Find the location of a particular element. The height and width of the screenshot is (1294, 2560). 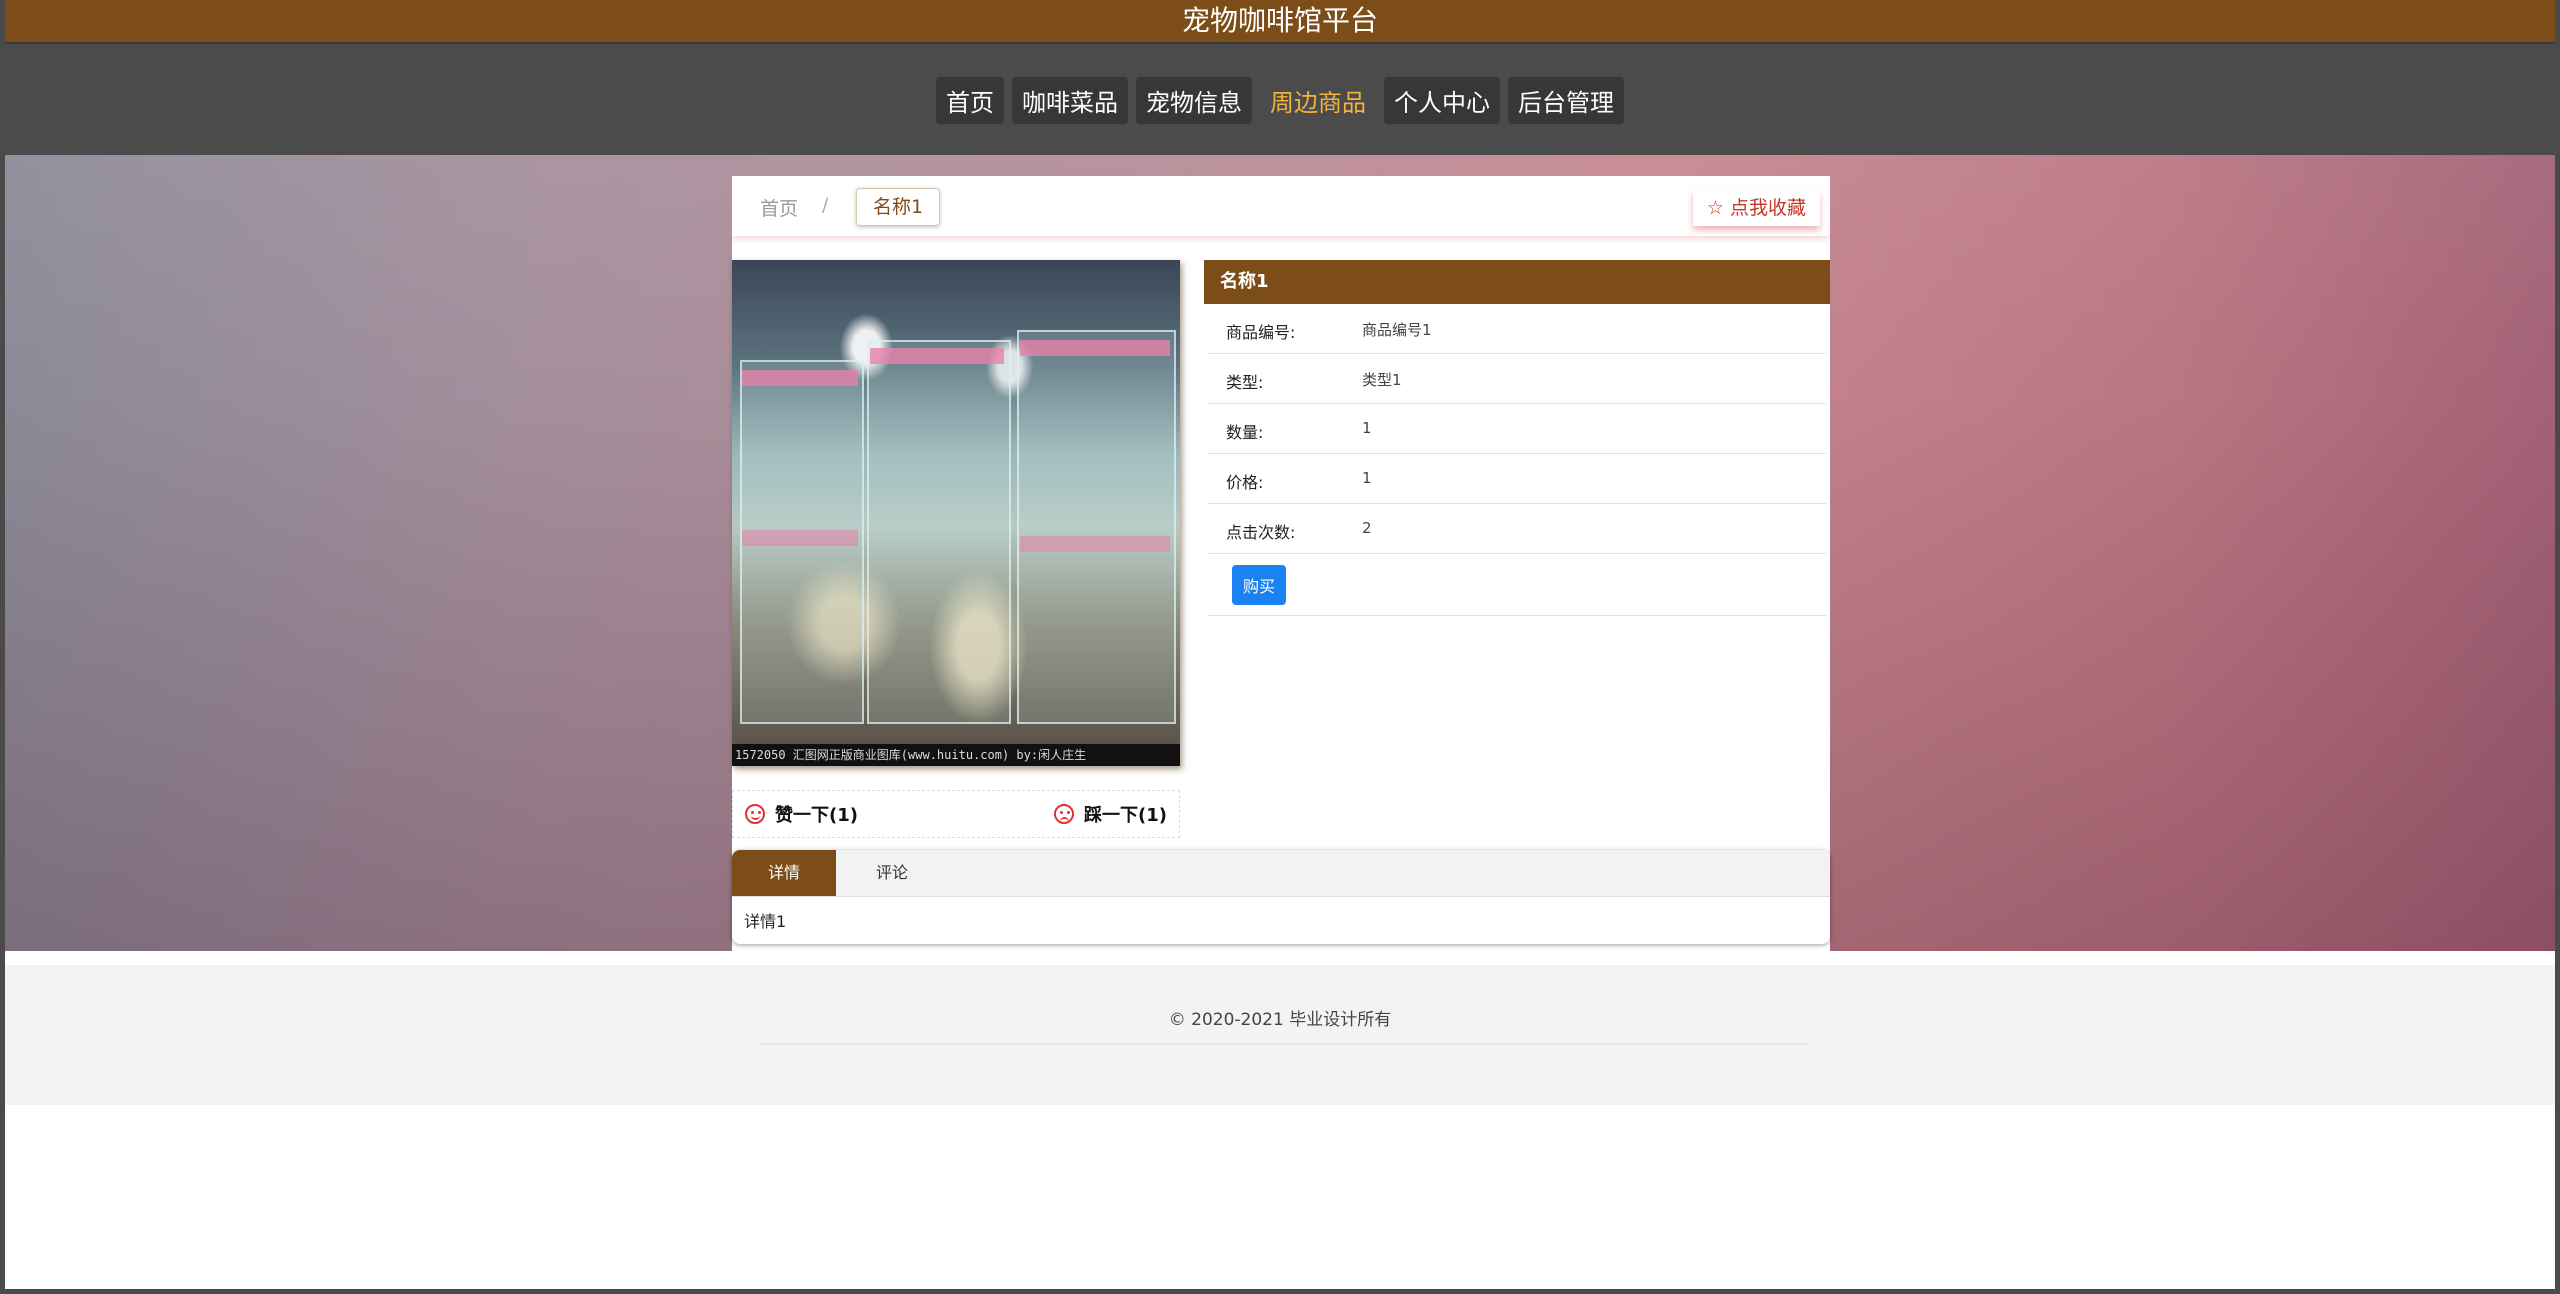

nav-item-coffee-menu: 咖啡菜品 is located at coordinates (1070, 100).